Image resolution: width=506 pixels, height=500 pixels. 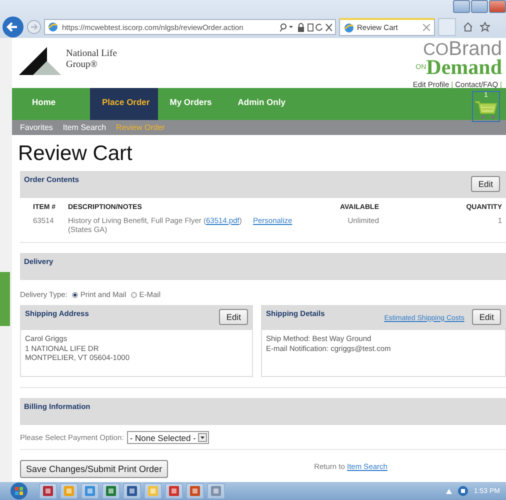 What do you see at coordinates (124, 104) in the screenshot?
I see `nav-tab: Place Order` at bounding box center [124, 104].